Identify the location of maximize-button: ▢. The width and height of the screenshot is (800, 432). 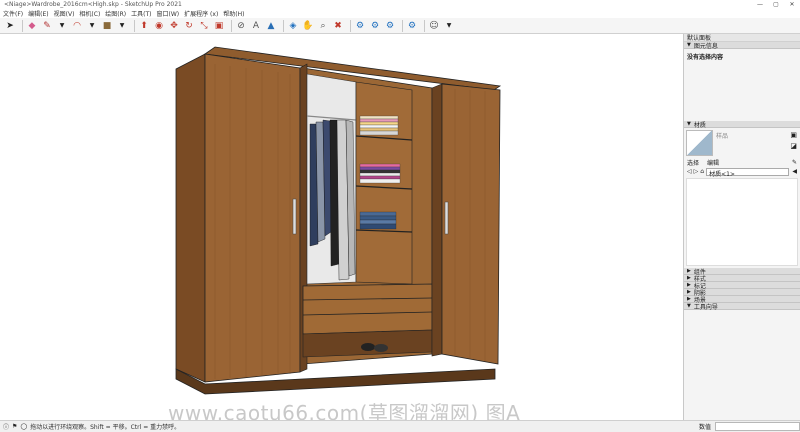
(776, 4).